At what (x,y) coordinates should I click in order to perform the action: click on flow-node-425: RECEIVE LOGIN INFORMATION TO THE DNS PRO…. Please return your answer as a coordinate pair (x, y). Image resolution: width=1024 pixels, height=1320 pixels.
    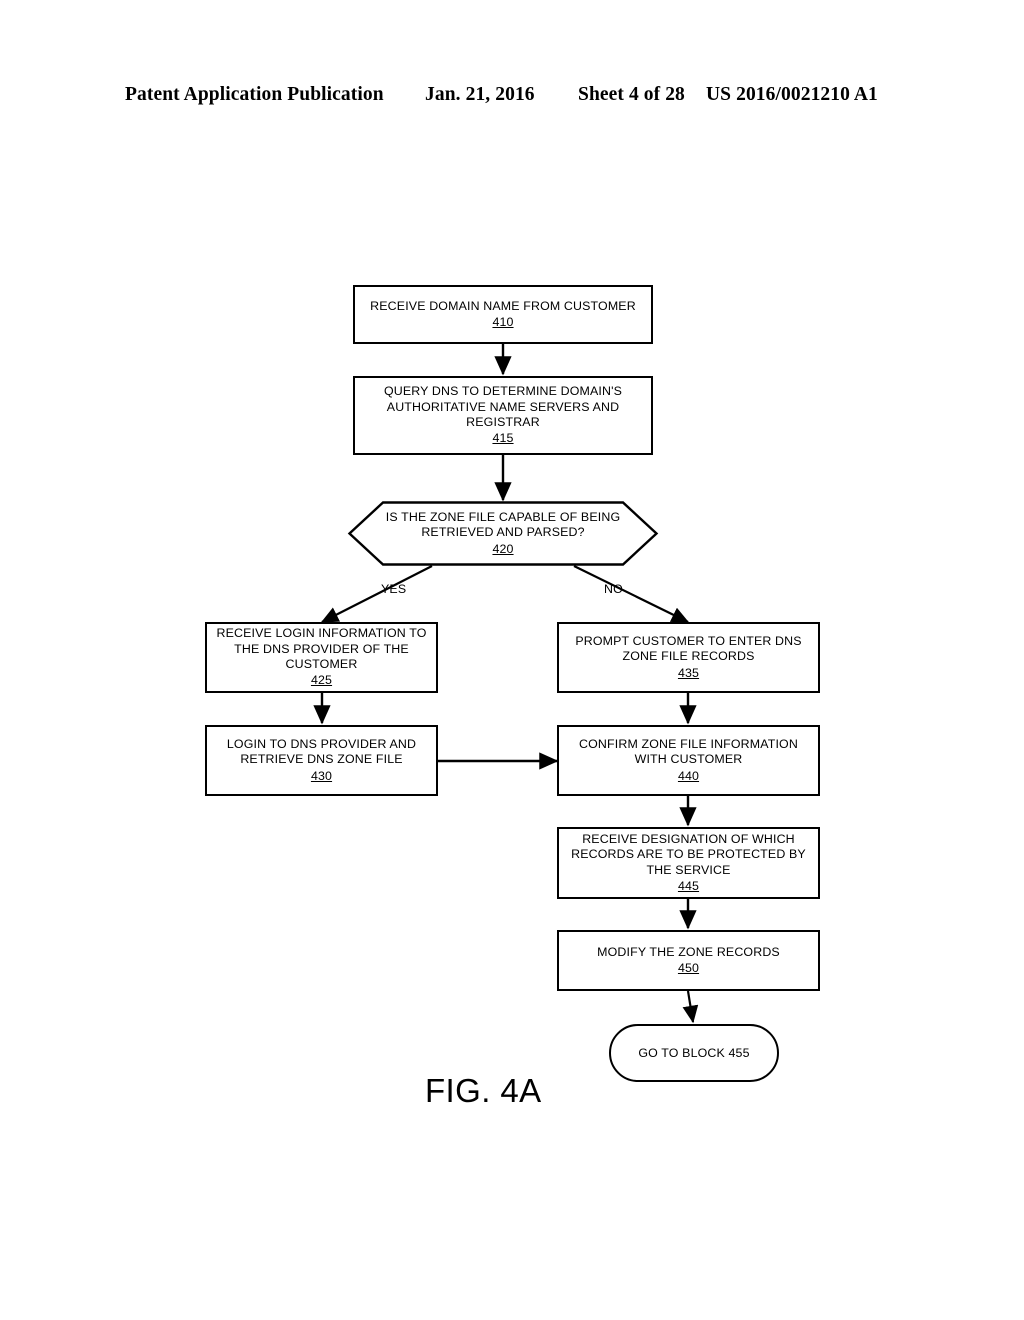
    Looking at the image, I should click on (321, 657).